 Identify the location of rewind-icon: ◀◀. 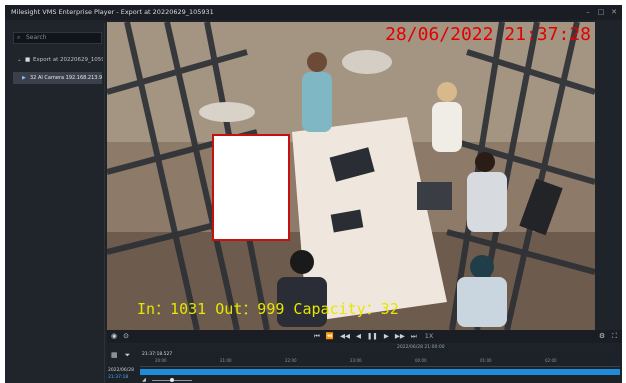
(345, 336).